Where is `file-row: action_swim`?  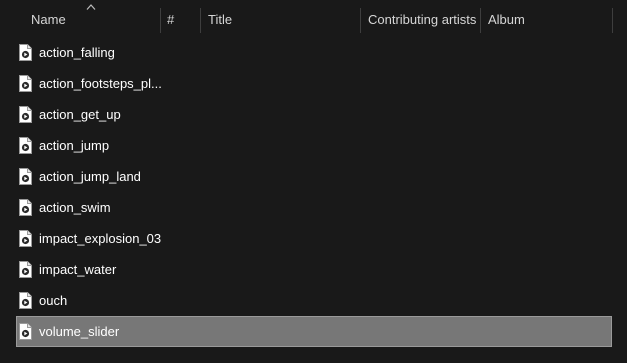 file-row: action_swim is located at coordinates (314, 207).